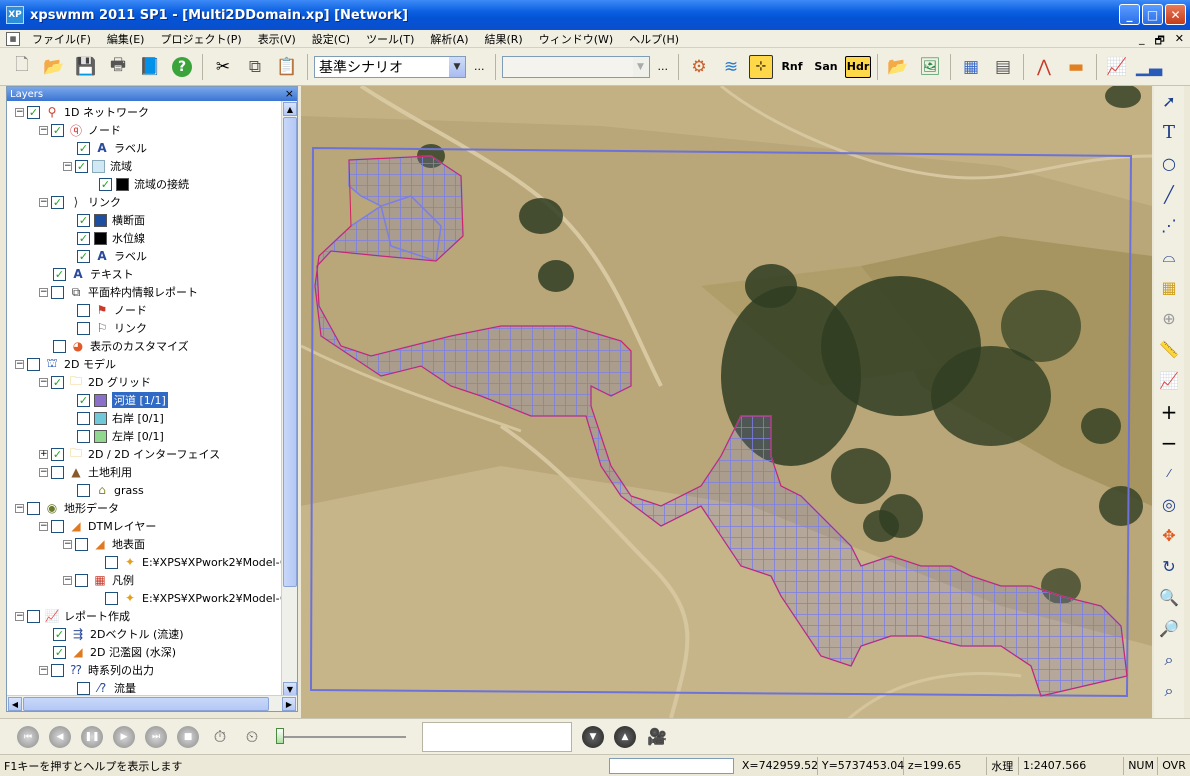 The image size is (1190, 776). I want to click on polygon-tool-icon: ⌓, so click(1169, 256).